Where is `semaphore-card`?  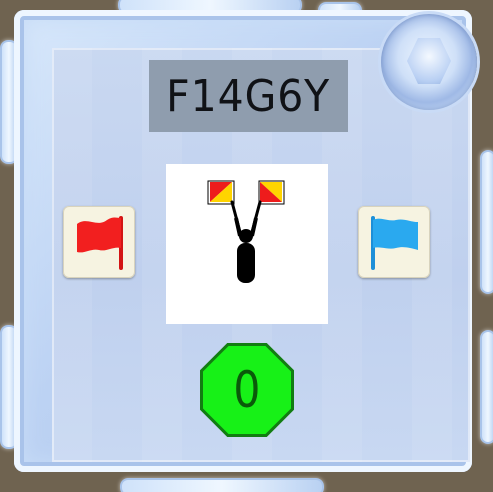 semaphore-card is located at coordinates (247, 244).